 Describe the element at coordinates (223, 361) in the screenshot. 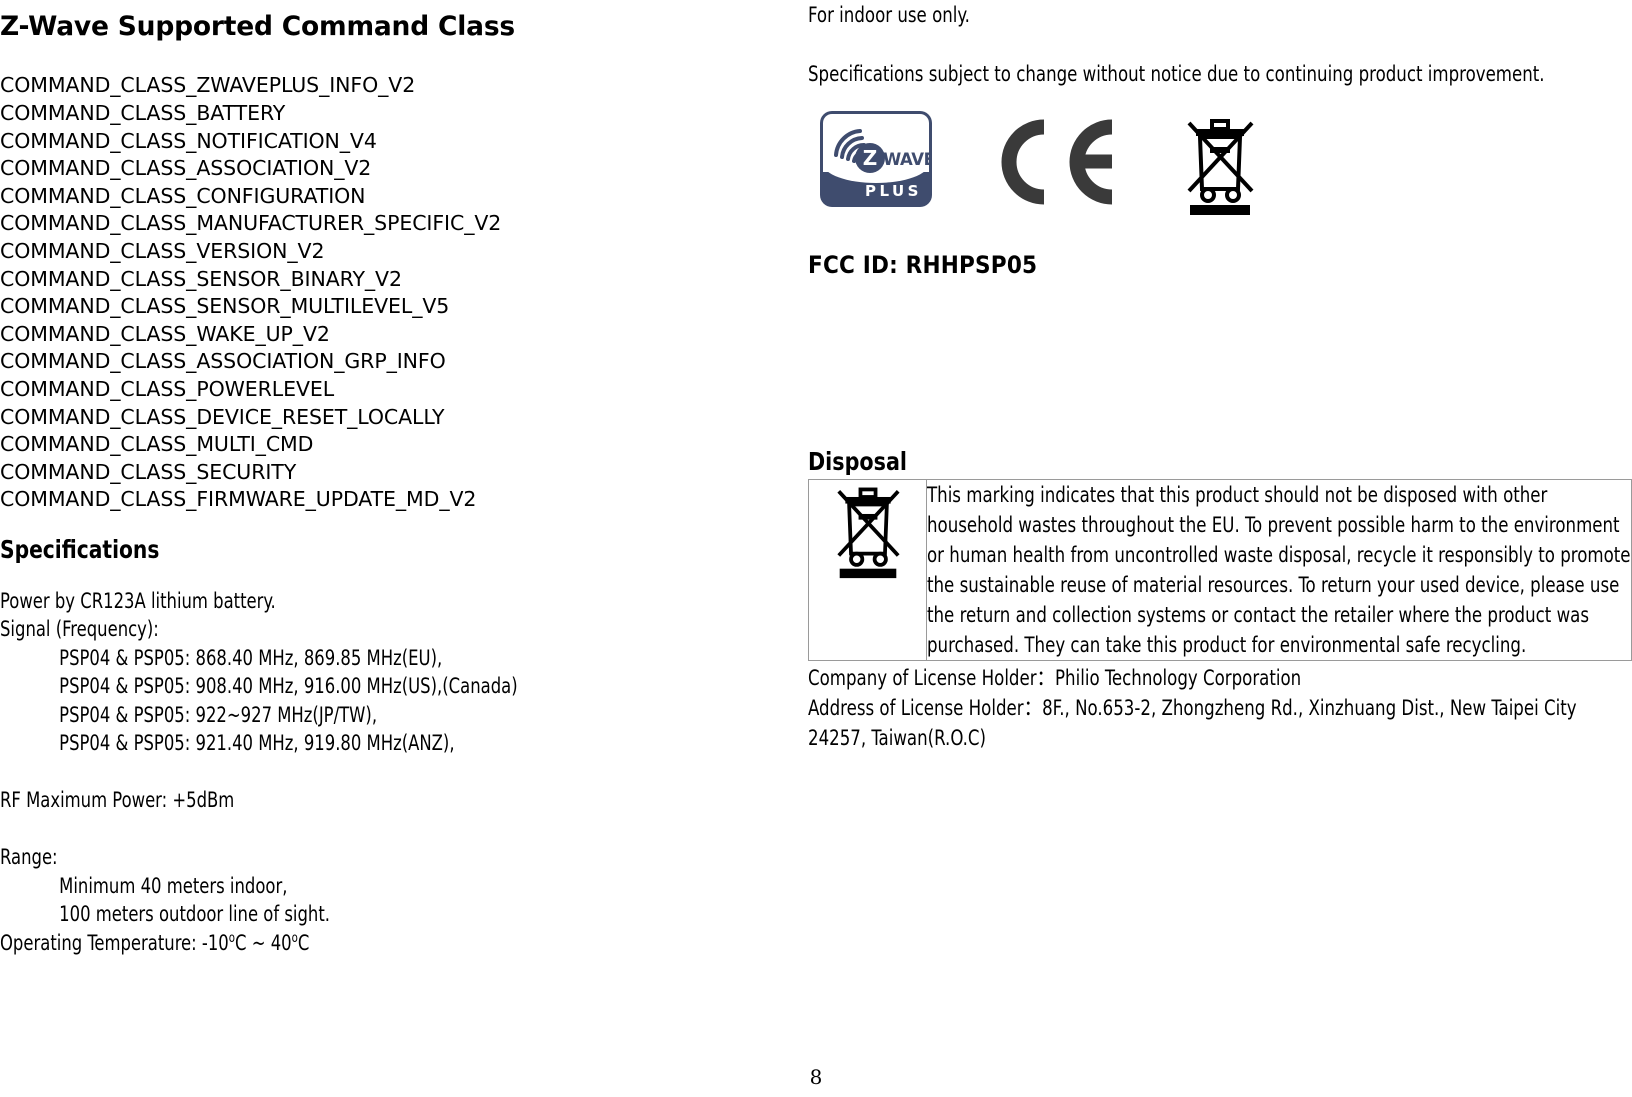

I see `list-item: COMMAND_CLASS_ASSOCIATION_GRP_INFO` at that location.